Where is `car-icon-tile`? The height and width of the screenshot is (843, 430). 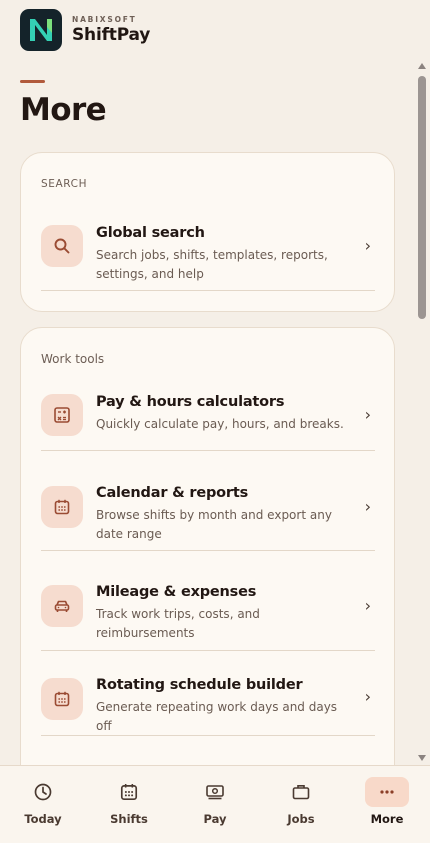 car-icon-tile is located at coordinates (62, 606).